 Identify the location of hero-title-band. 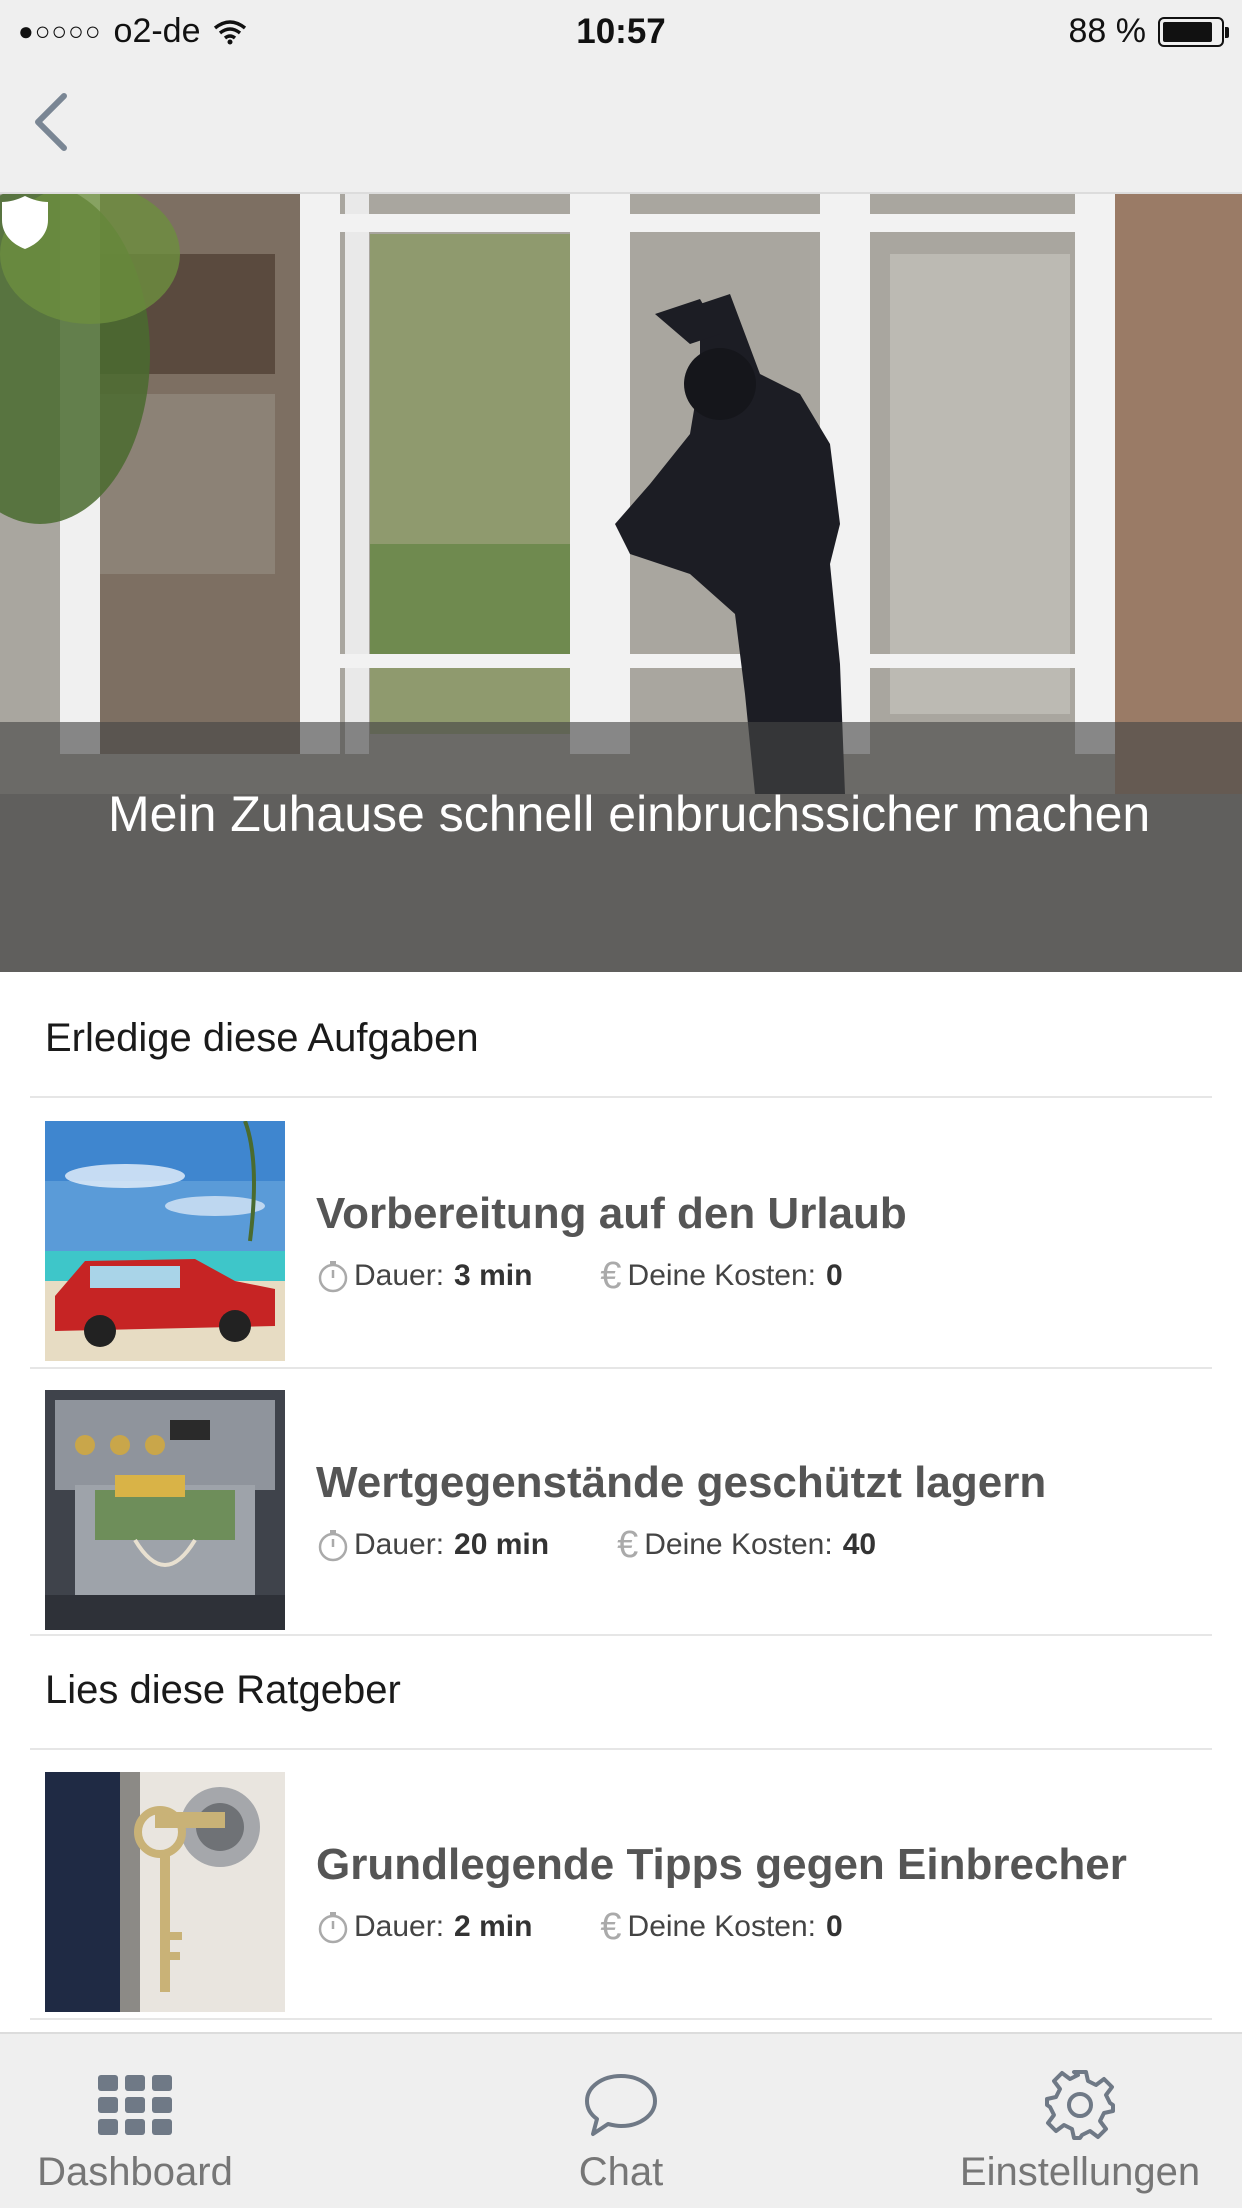
(621, 847).